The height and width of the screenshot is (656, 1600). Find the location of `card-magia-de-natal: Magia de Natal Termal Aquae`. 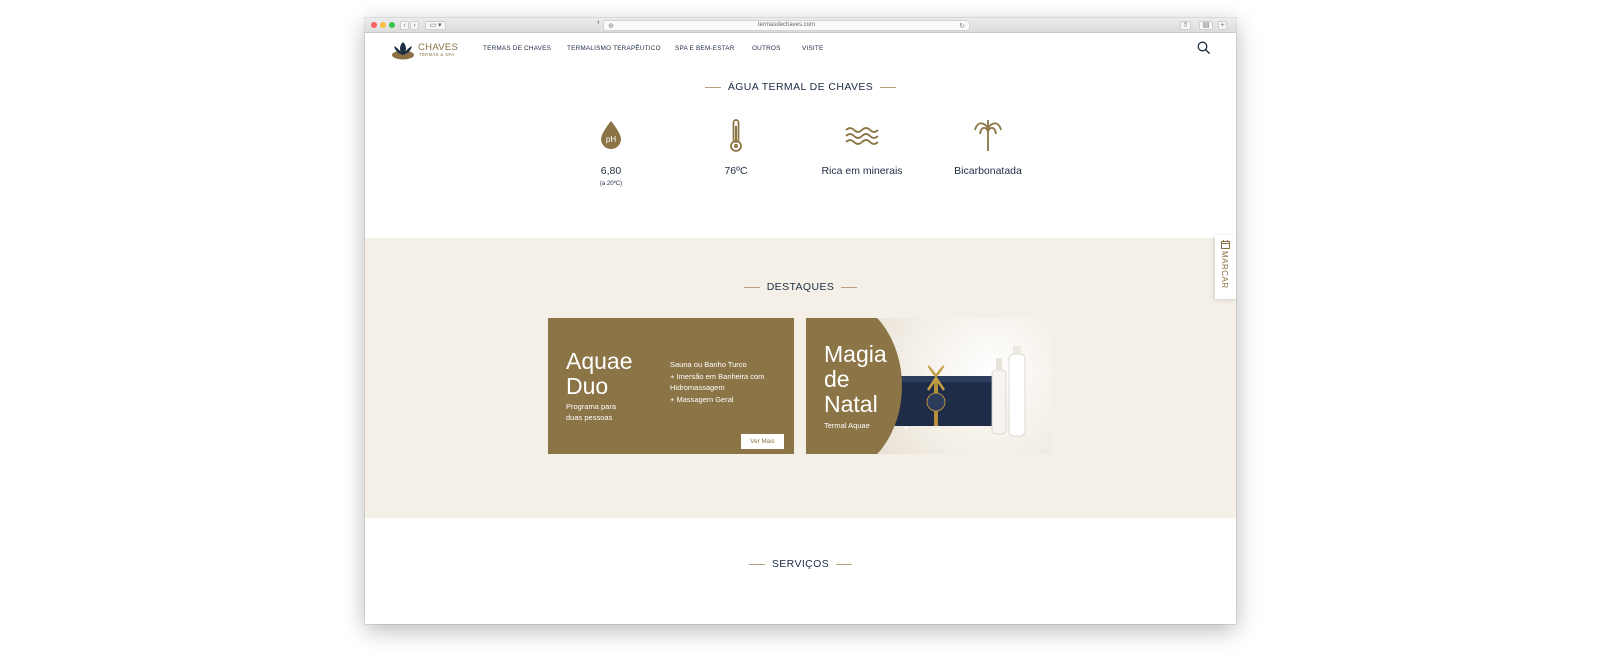

card-magia-de-natal: Magia de Natal Termal Aquae is located at coordinates (929, 386).